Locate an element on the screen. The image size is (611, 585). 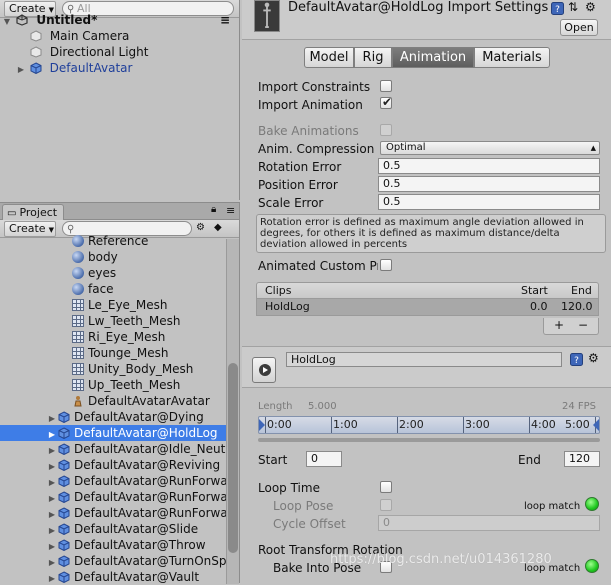
play-clip-button is located at coordinates (264, 370).